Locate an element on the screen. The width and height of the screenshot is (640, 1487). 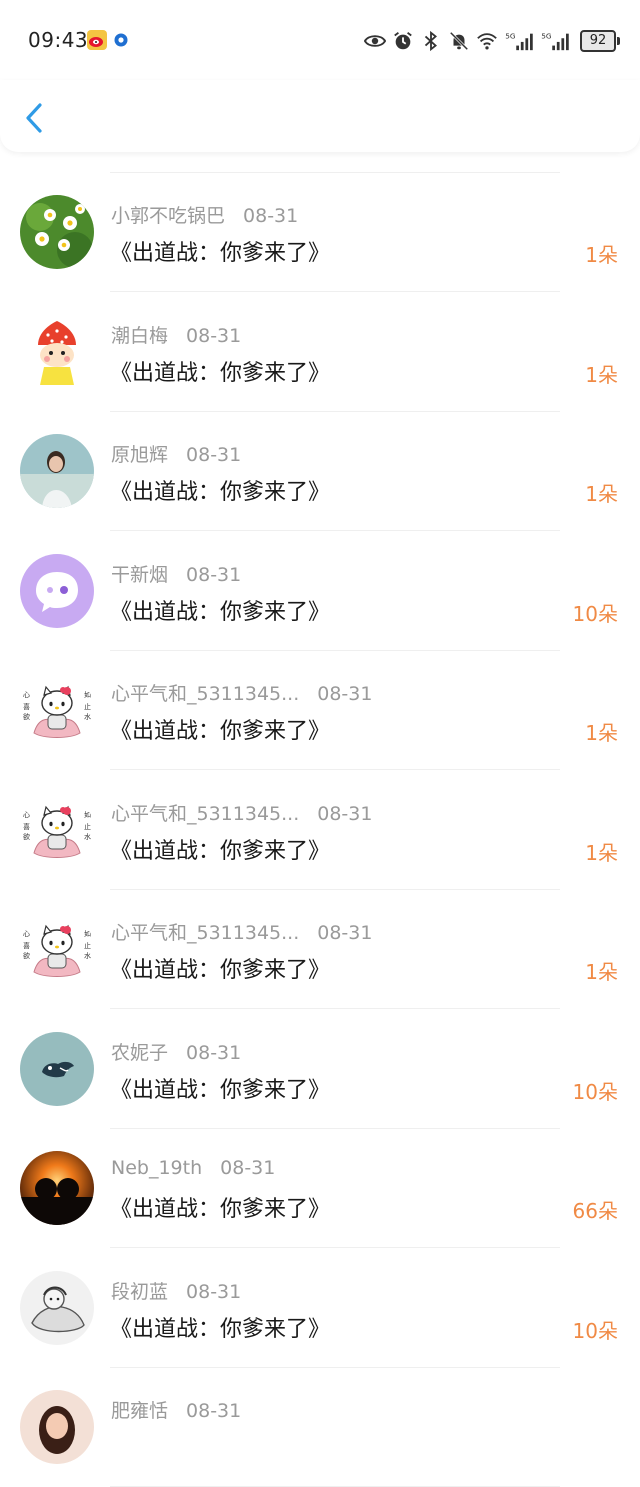
top-nav-bar is located at coordinates (320, 116).